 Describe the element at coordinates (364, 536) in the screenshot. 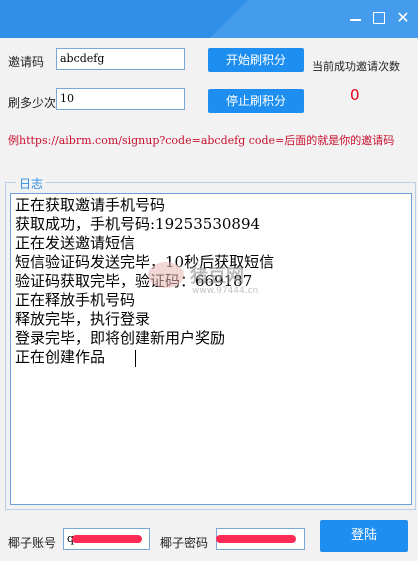

I see `login-button: 登陆` at that location.